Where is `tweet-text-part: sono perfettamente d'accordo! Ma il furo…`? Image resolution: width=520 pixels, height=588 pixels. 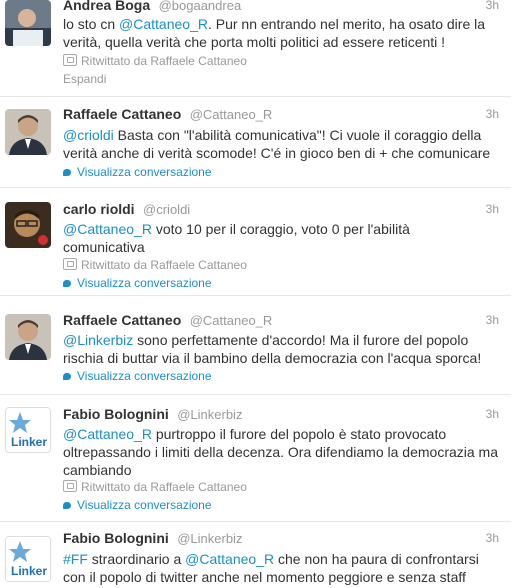
tweet-text-part: sono perfettamente d'accordo! Ma il furo… is located at coordinates (301, 340).